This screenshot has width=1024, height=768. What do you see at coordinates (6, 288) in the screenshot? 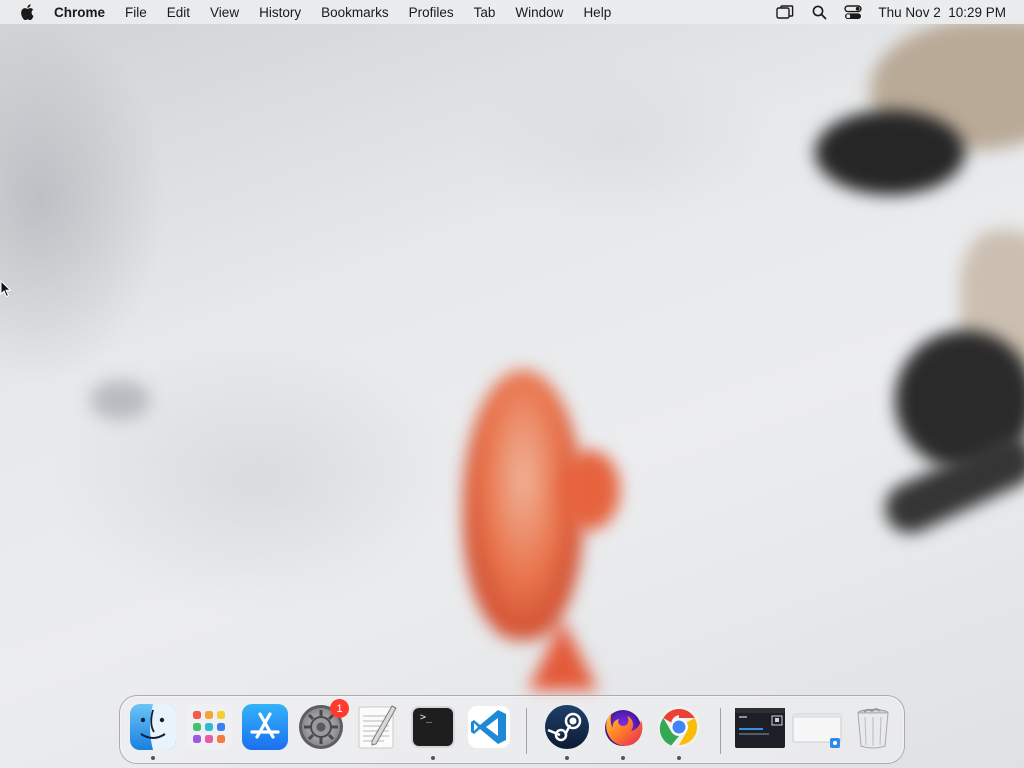
I see `mouse-pointer-icon` at bounding box center [6, 288].